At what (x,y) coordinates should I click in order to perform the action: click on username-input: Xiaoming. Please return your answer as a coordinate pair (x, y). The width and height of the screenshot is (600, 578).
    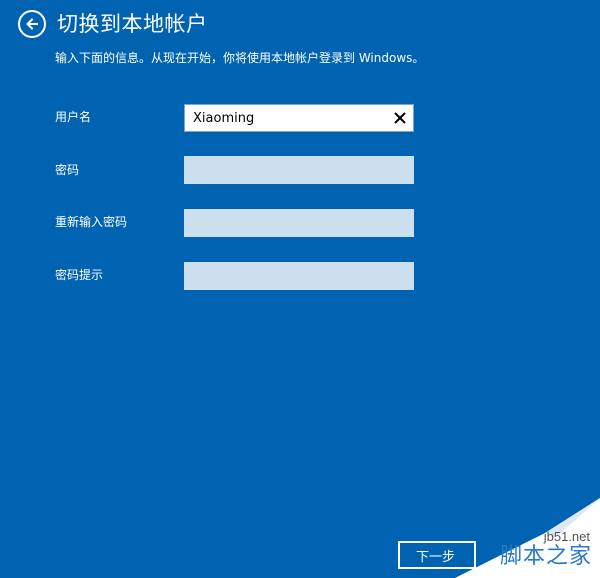
    Looking at the image, I should click on (299, 118).